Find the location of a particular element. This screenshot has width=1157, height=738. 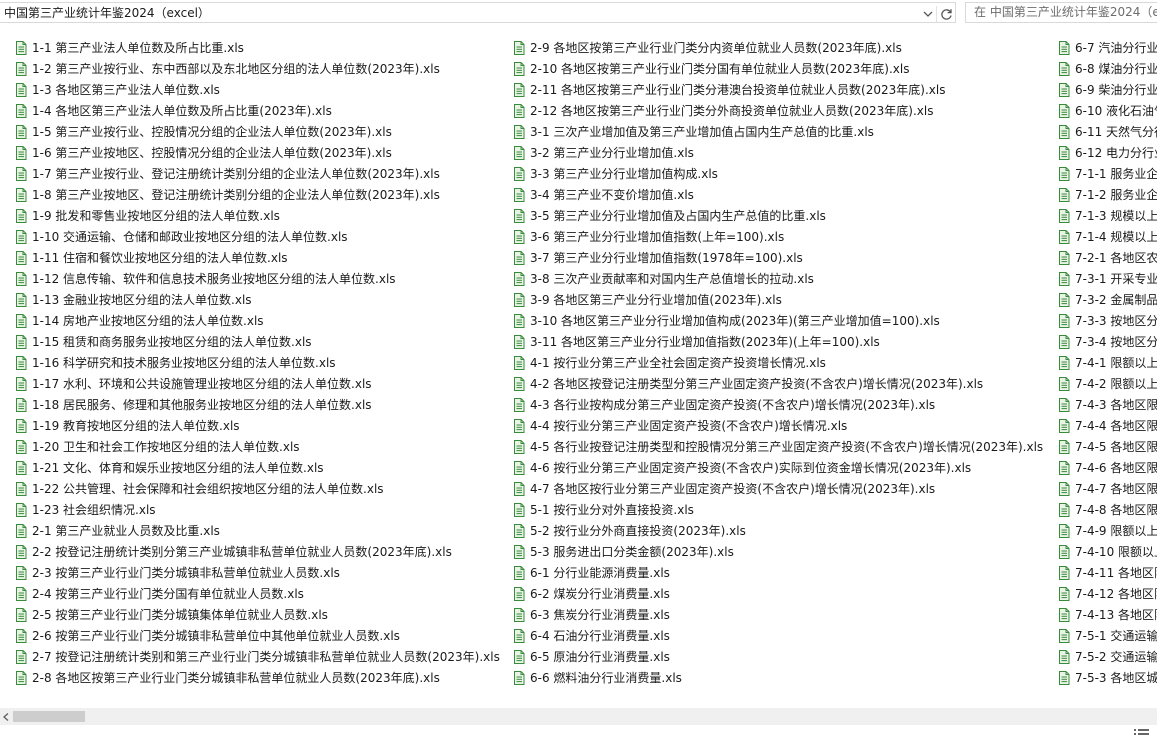

file-item: 6-9 柴油分行业 is located at coordinates (1106, 89).